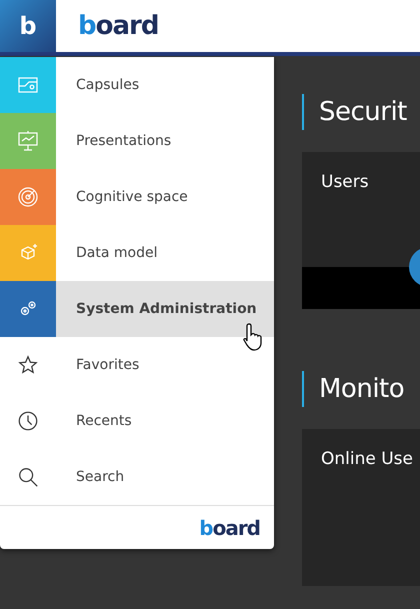 The width and height of the screenshot is (420, 609). I want to click on presentation-board-icon, so click(28, 141).